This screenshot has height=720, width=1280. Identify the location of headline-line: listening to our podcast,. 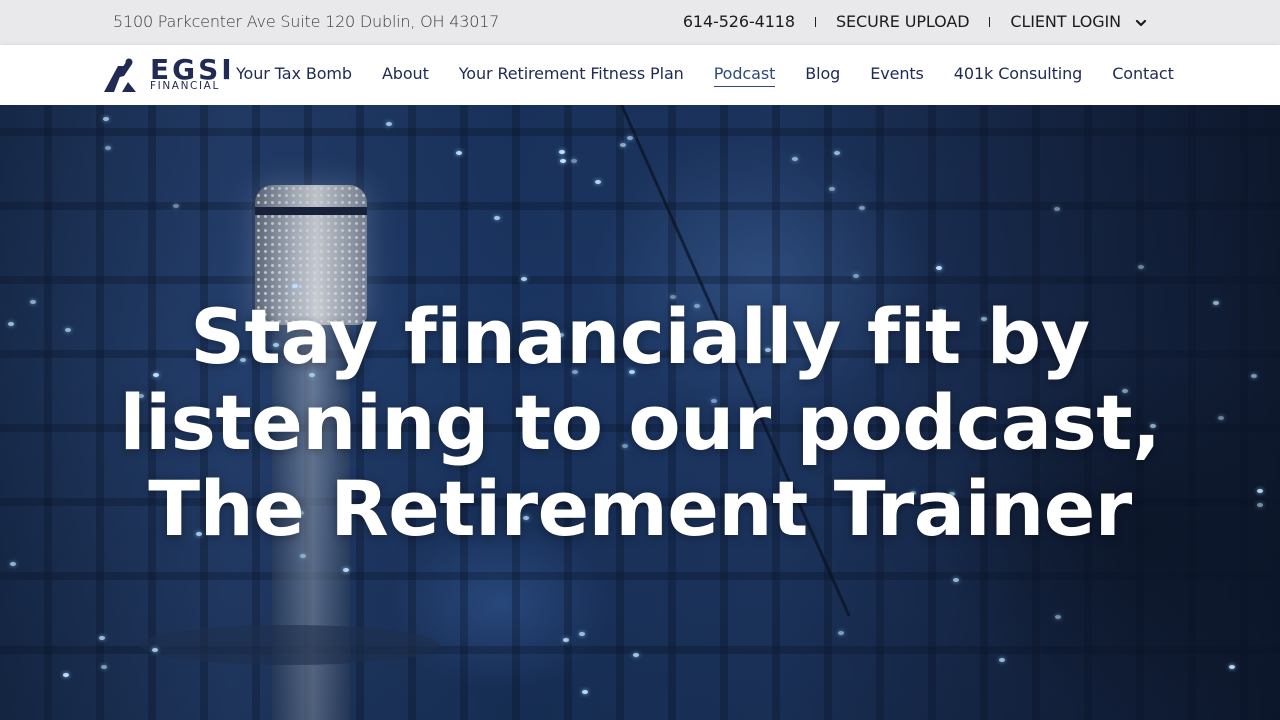
(640, 422).